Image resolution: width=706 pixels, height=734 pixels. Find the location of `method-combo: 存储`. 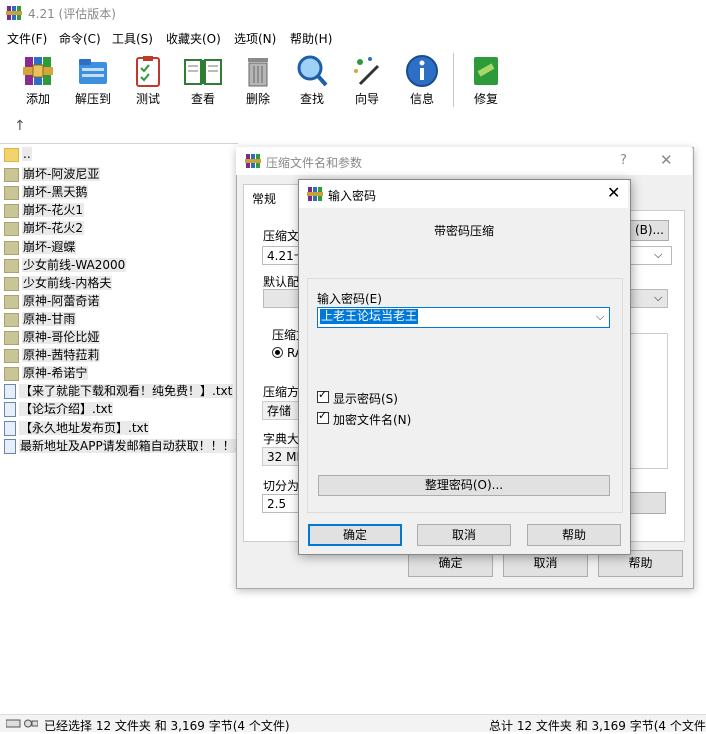

method-combo: 存储 is located at coordinates (281, 410).